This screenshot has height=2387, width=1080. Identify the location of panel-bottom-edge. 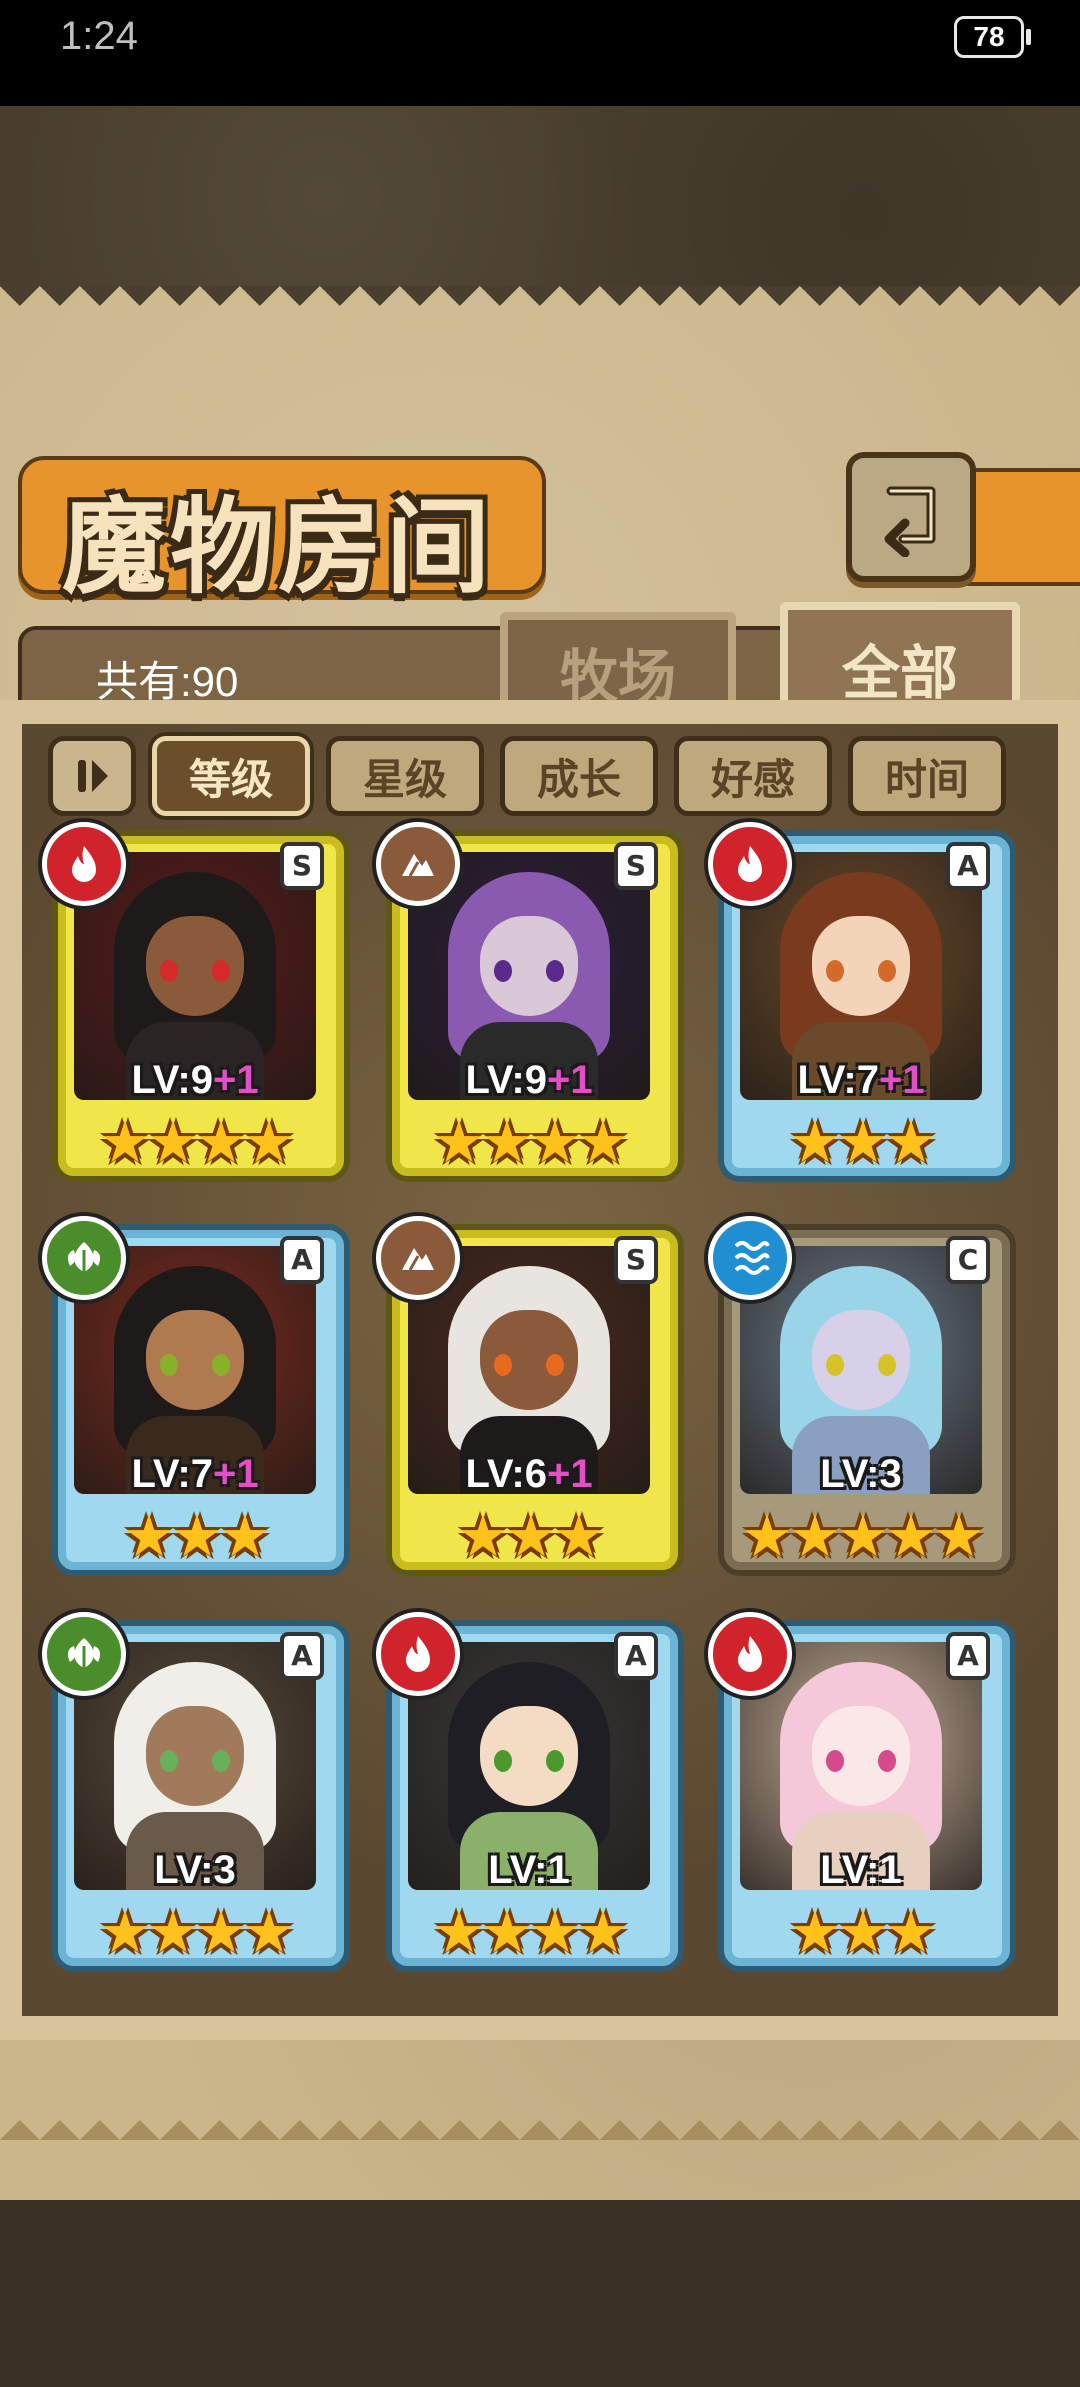
(540, 2120).